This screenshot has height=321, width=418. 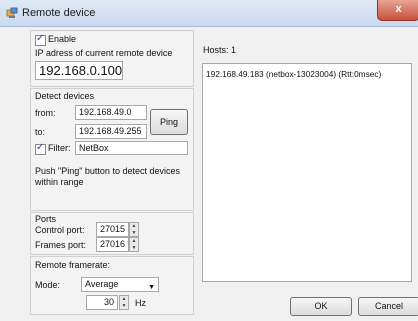 What do you see at coordinates (61, 245) in the screenshot?
I see `frames-port-label: Frames port:` at bounding box center [61, 245].